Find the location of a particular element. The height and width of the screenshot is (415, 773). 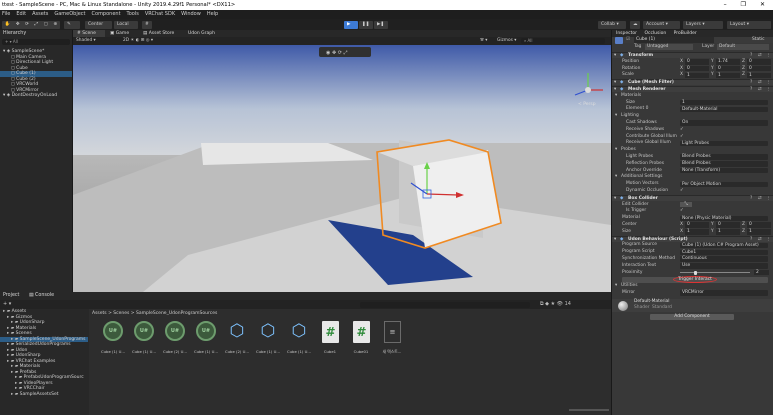

interaction-text-value: Use is located at coordinates (724, 266).